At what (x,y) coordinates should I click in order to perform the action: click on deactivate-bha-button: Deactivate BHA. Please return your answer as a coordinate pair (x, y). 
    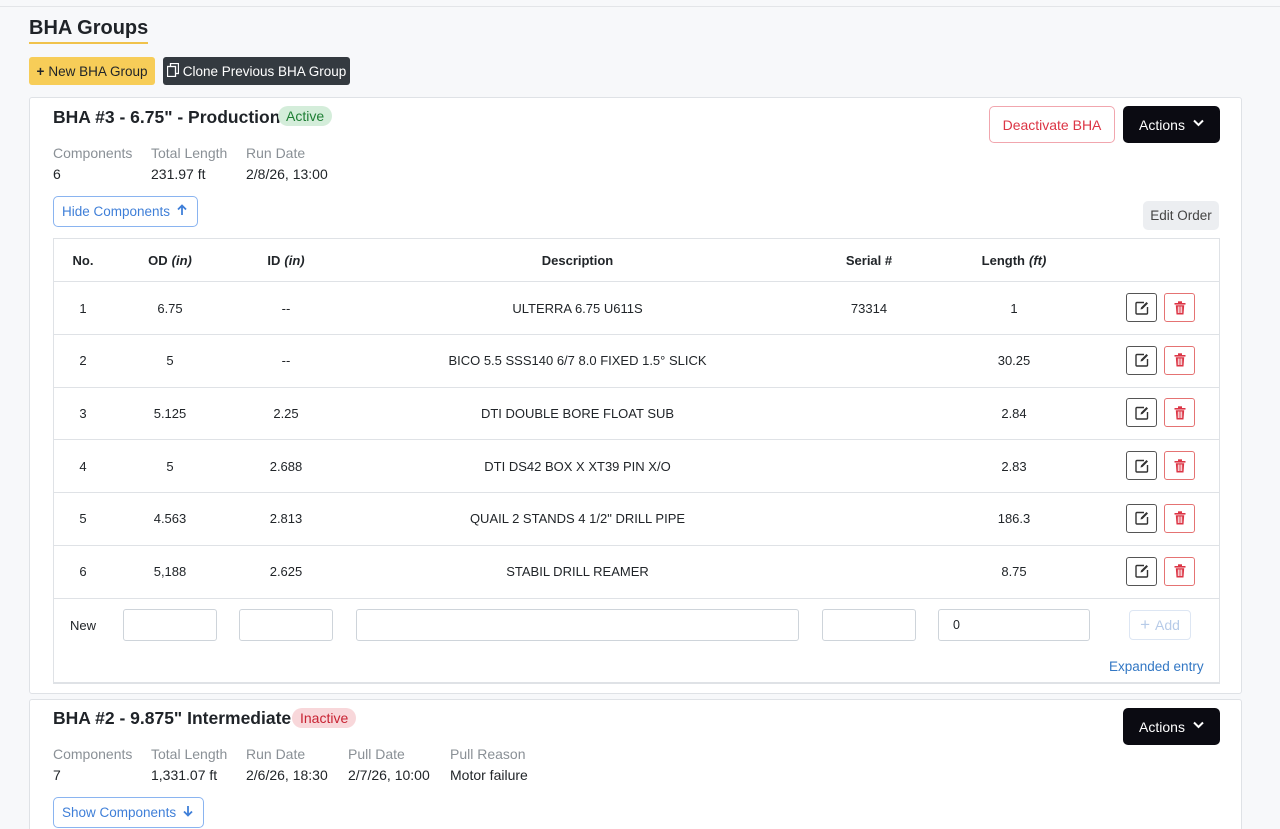
    Looking at the image, I should click on (1052, 124).